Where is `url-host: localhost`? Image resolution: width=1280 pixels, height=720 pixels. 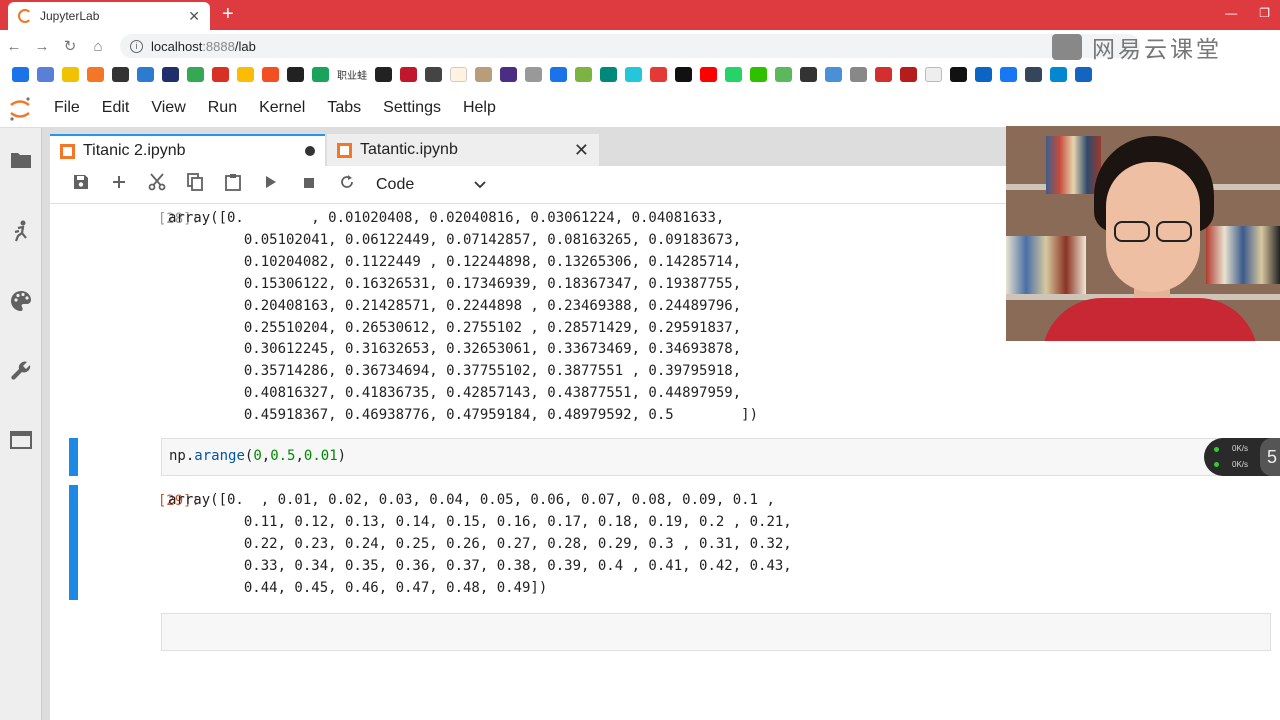
url-host: localhost is located at coordinates (177, 46).